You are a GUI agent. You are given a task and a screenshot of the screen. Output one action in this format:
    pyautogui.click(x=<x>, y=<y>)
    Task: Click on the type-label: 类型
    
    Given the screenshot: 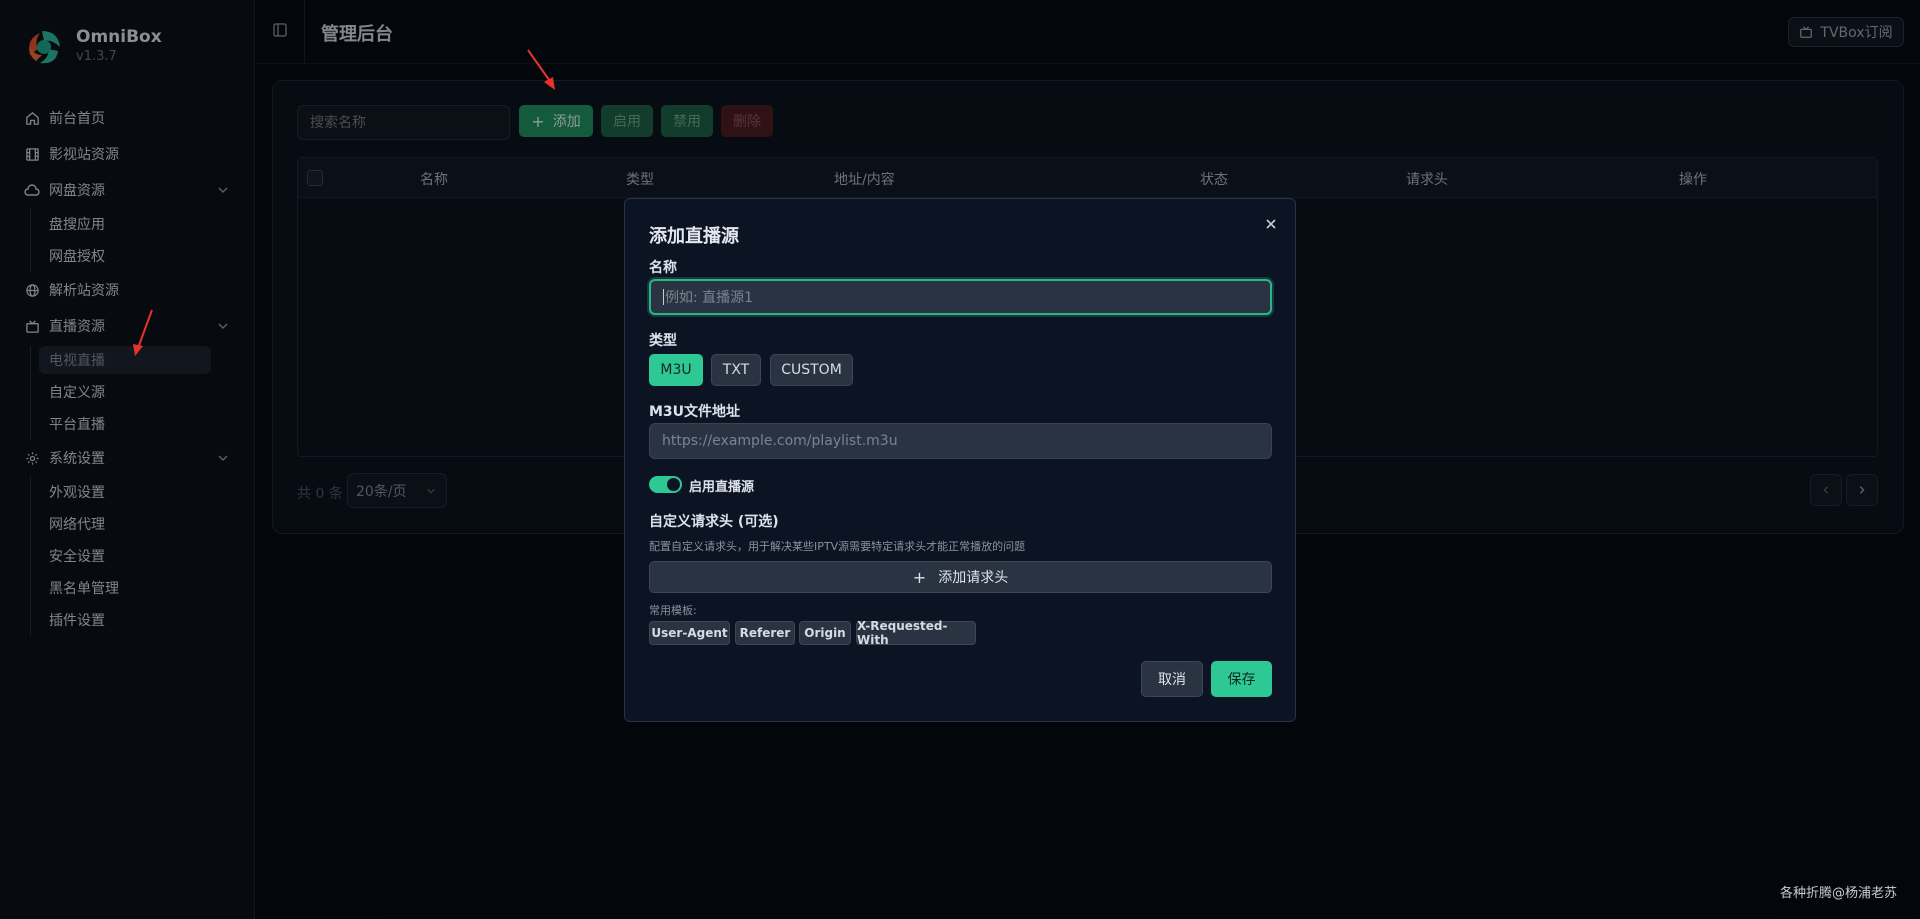 What is the action you would take?
    pyautogui.click(x=663, y=341)
    